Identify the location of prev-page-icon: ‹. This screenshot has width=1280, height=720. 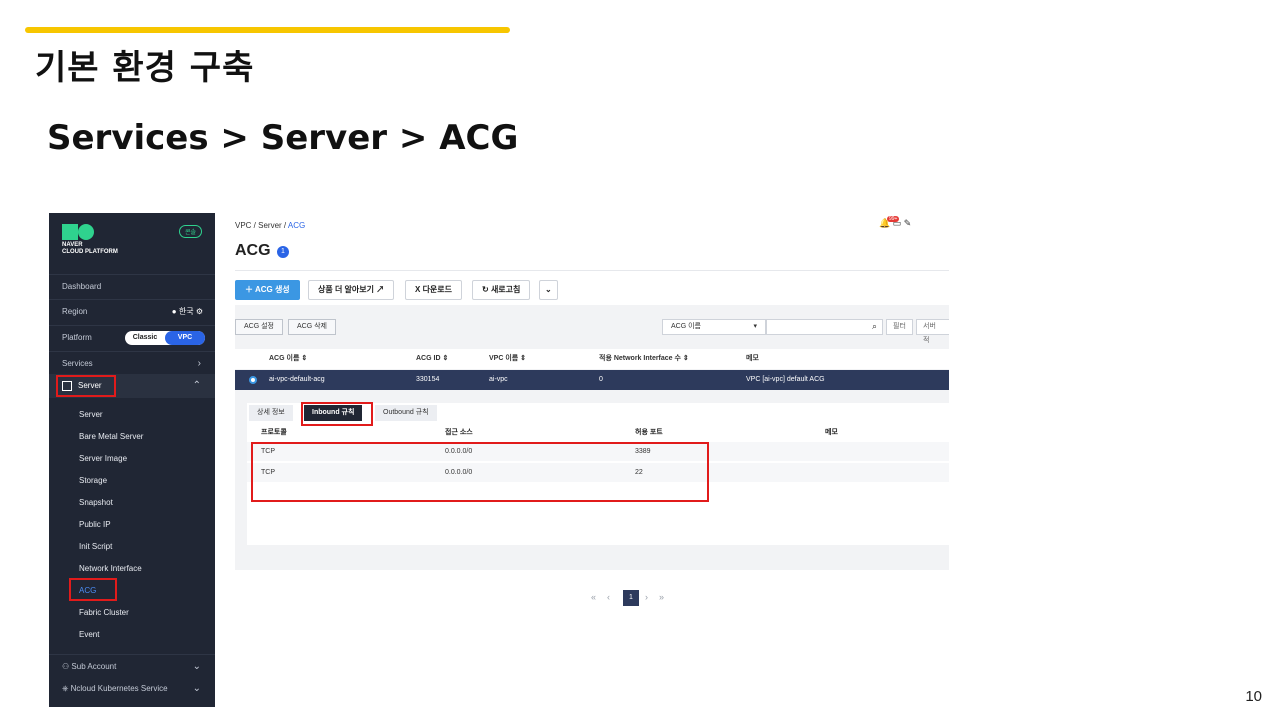
(608, 597).